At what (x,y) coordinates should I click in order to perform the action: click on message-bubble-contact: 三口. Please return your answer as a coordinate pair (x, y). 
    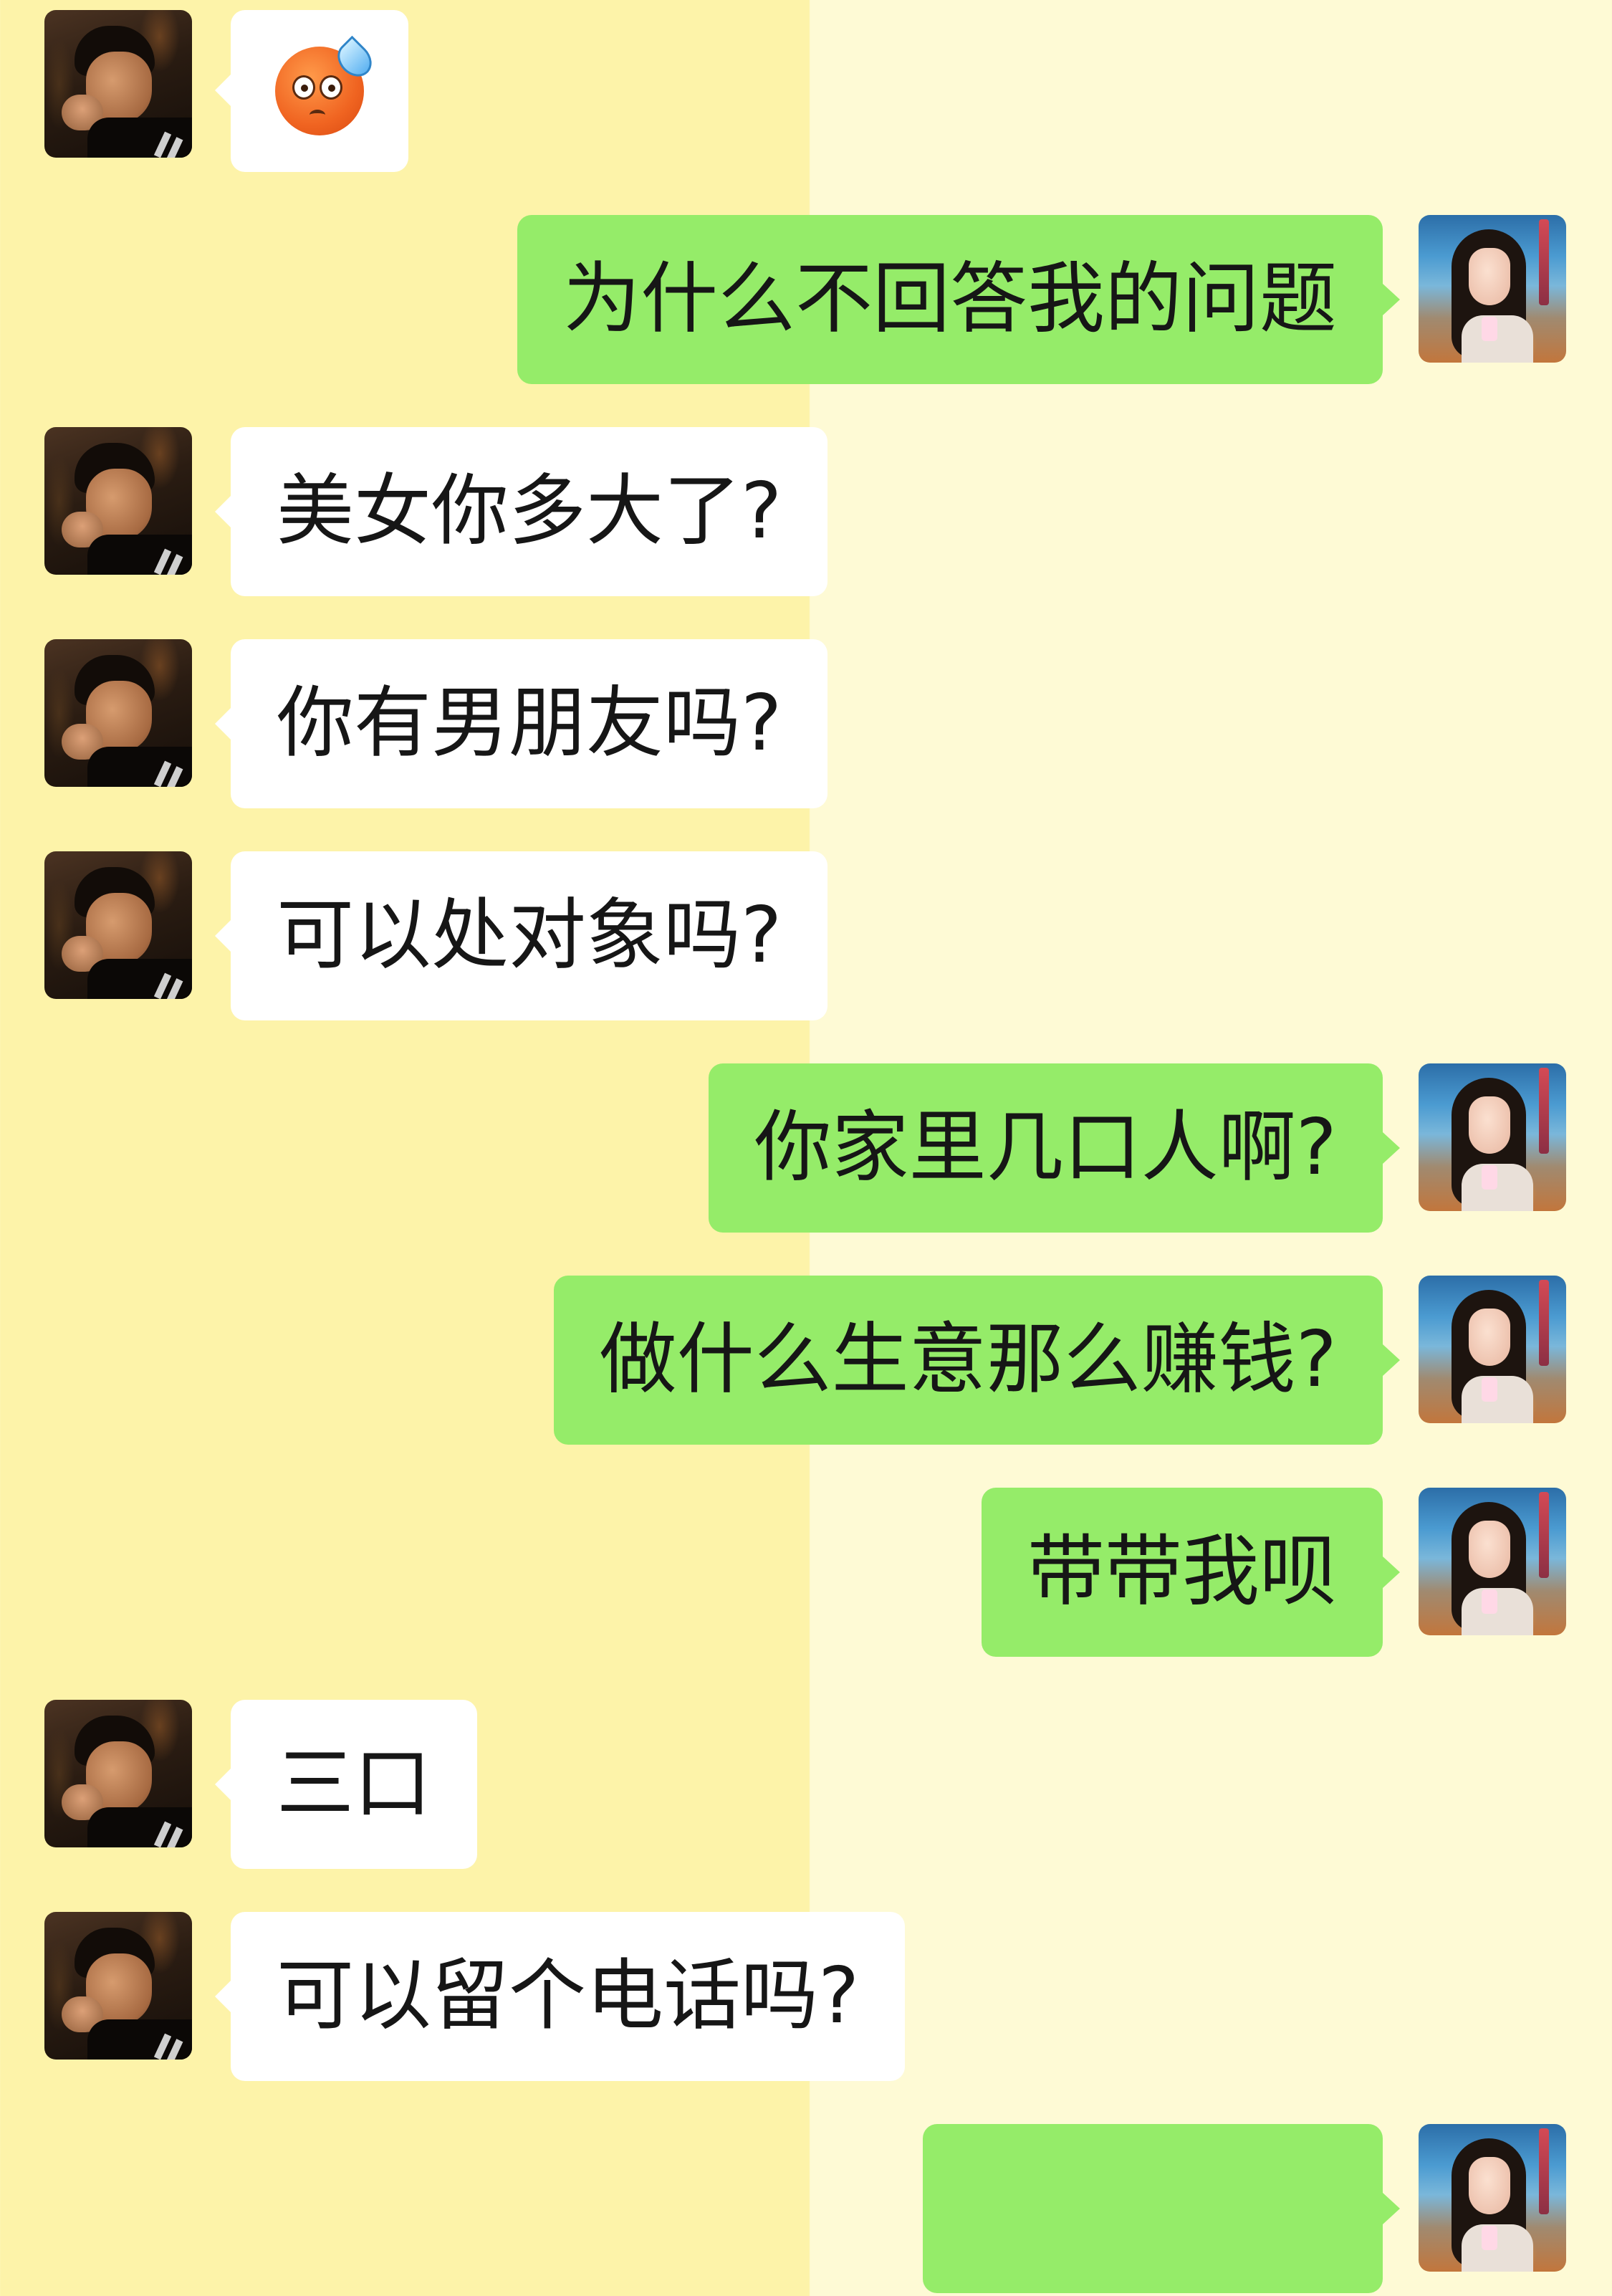
    Looking at the image, I should click on (346, 1784).